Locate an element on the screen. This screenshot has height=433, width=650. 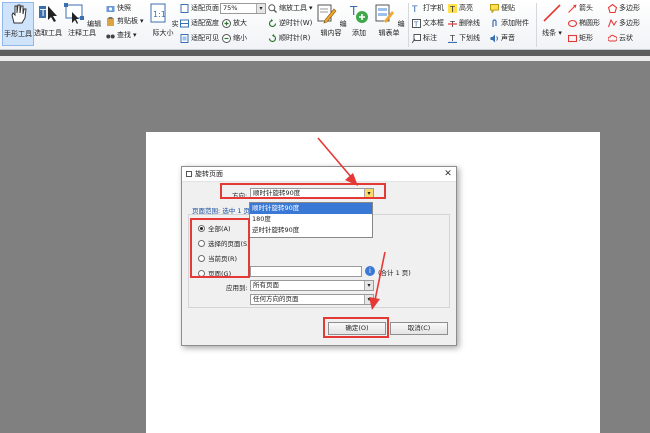
edit-content-icon is located at coordinates (327, 14).